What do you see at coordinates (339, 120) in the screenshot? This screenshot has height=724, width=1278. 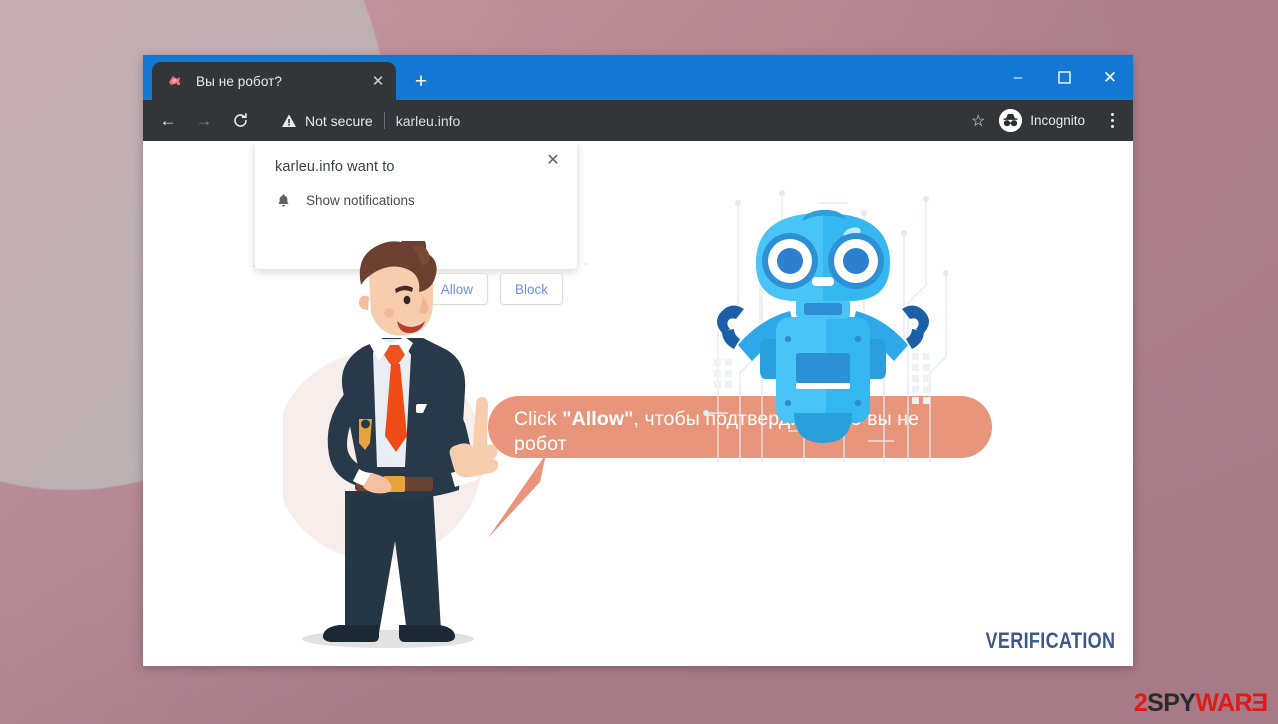 I see `security-status-label: Not secure` at bounding box center [339, 120].